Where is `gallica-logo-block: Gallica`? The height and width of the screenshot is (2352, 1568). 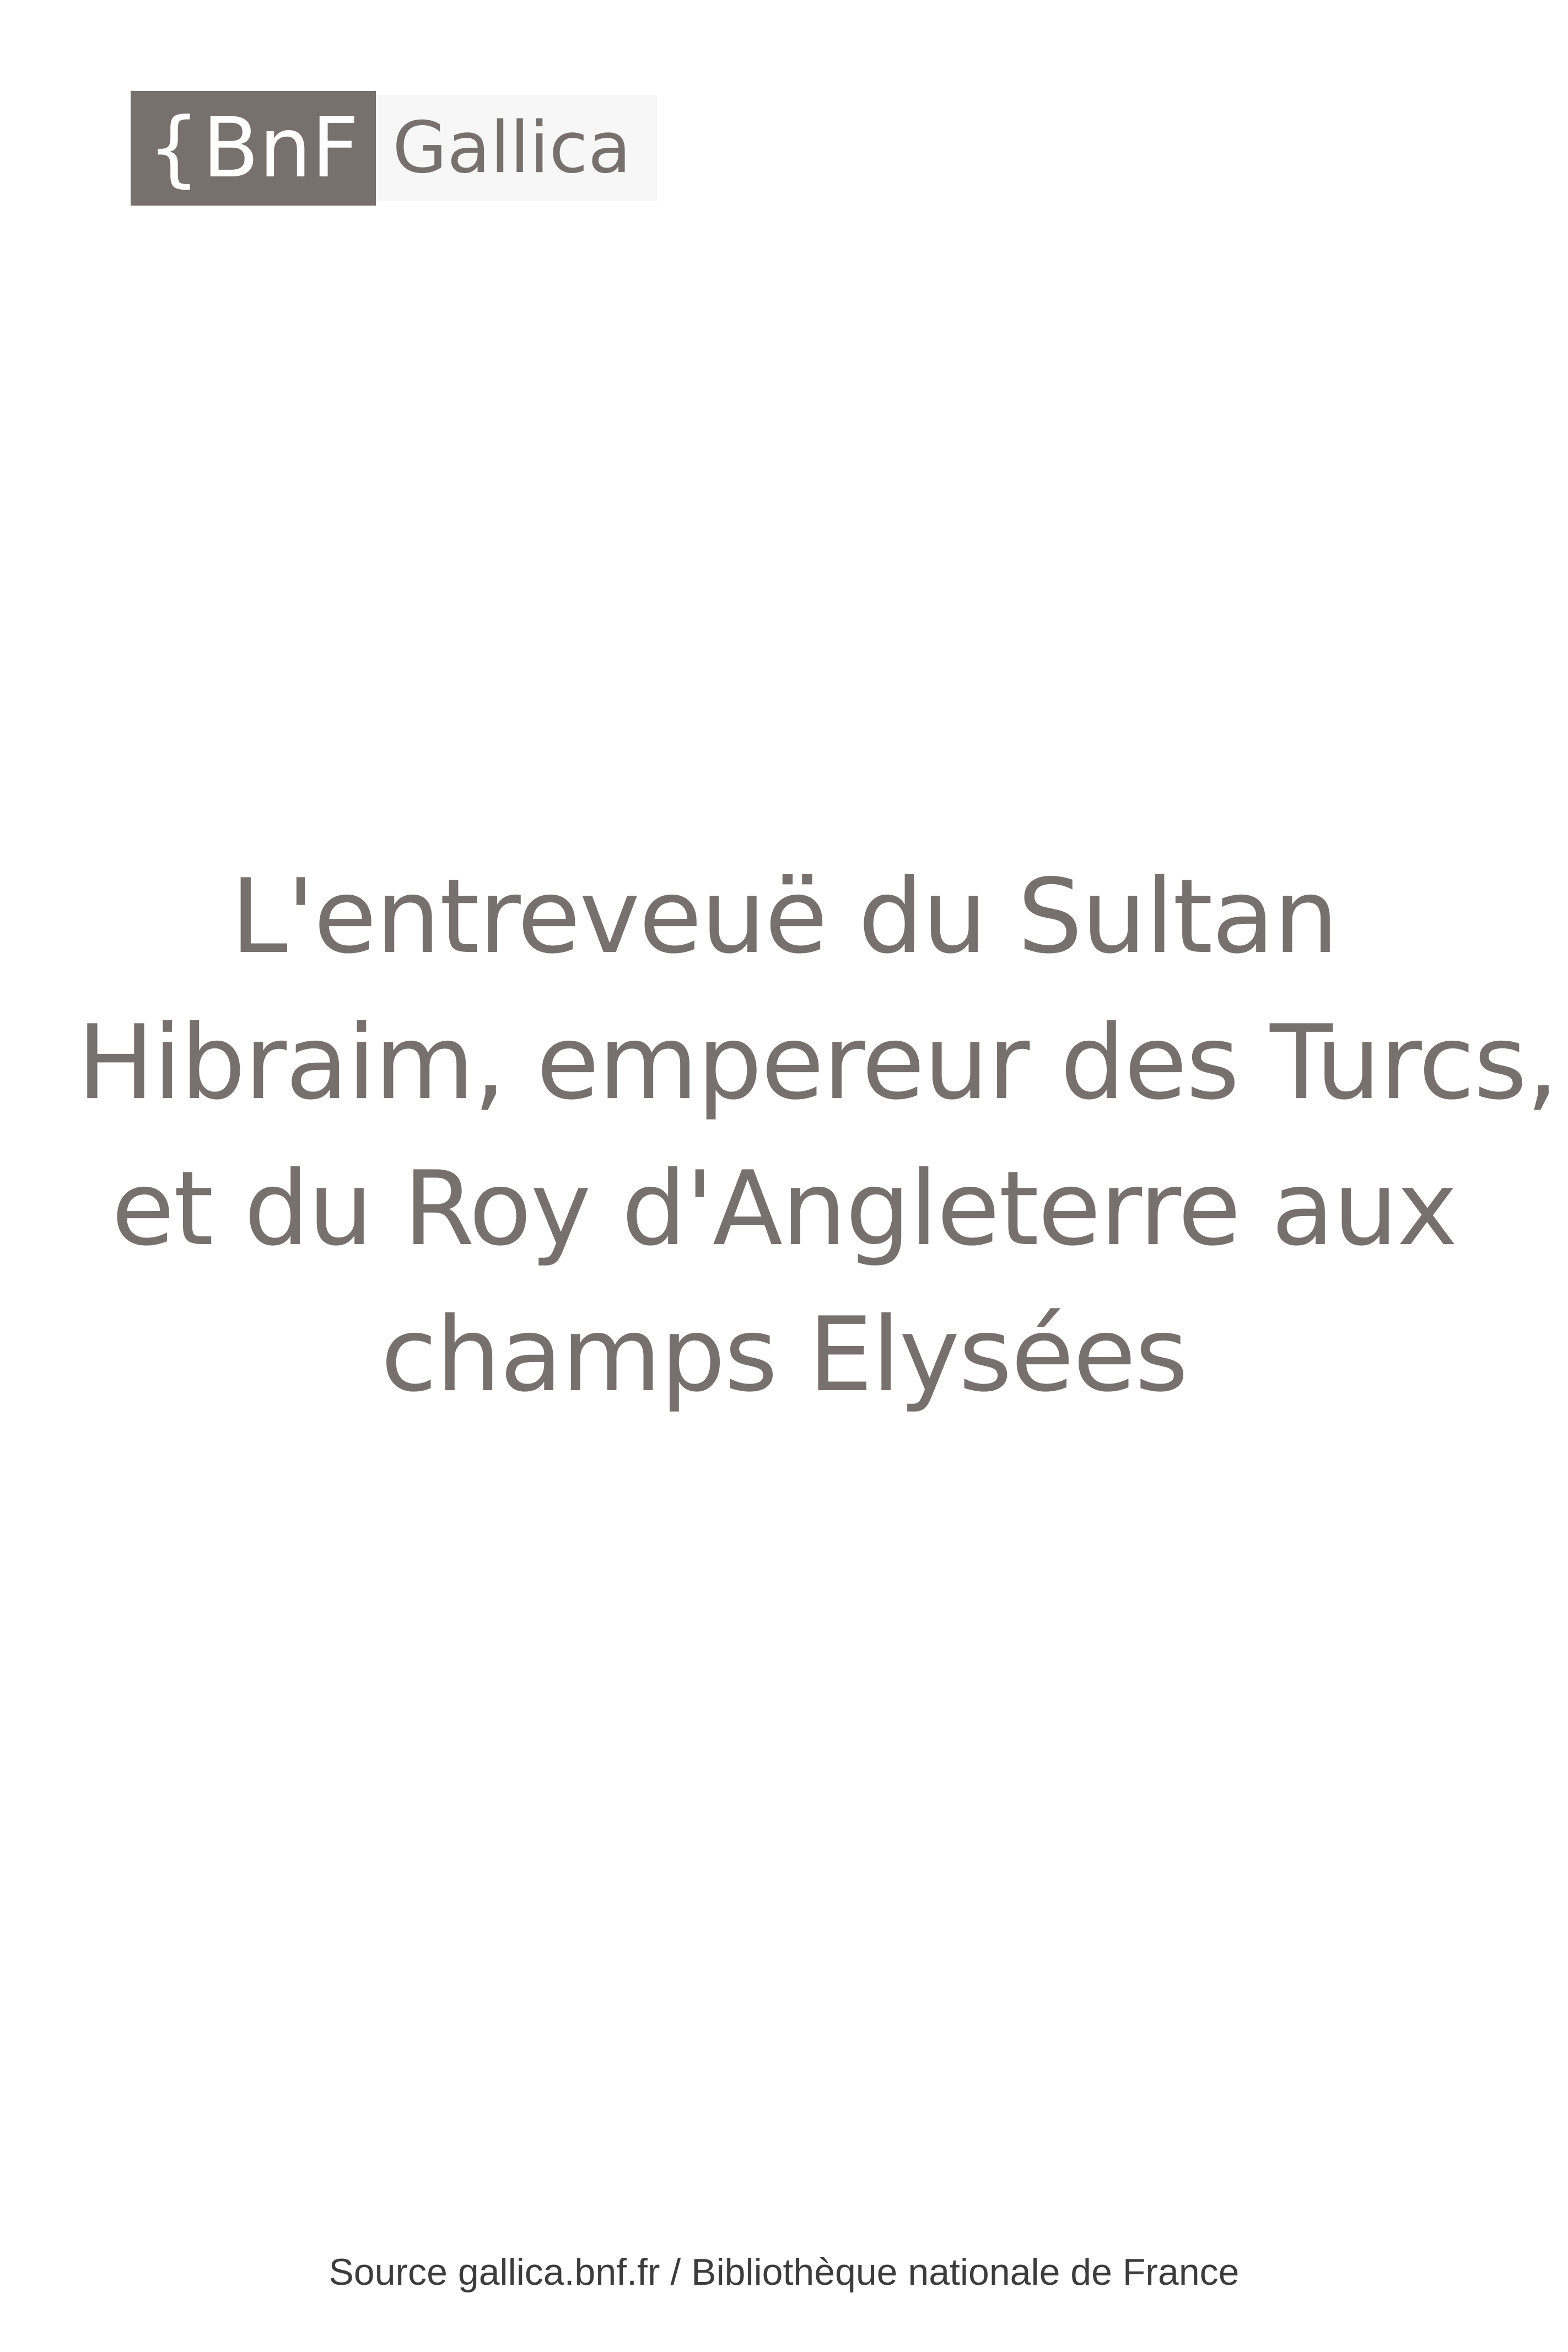 gallica-logo-block: Gallica is located at coordinates (517, 148).